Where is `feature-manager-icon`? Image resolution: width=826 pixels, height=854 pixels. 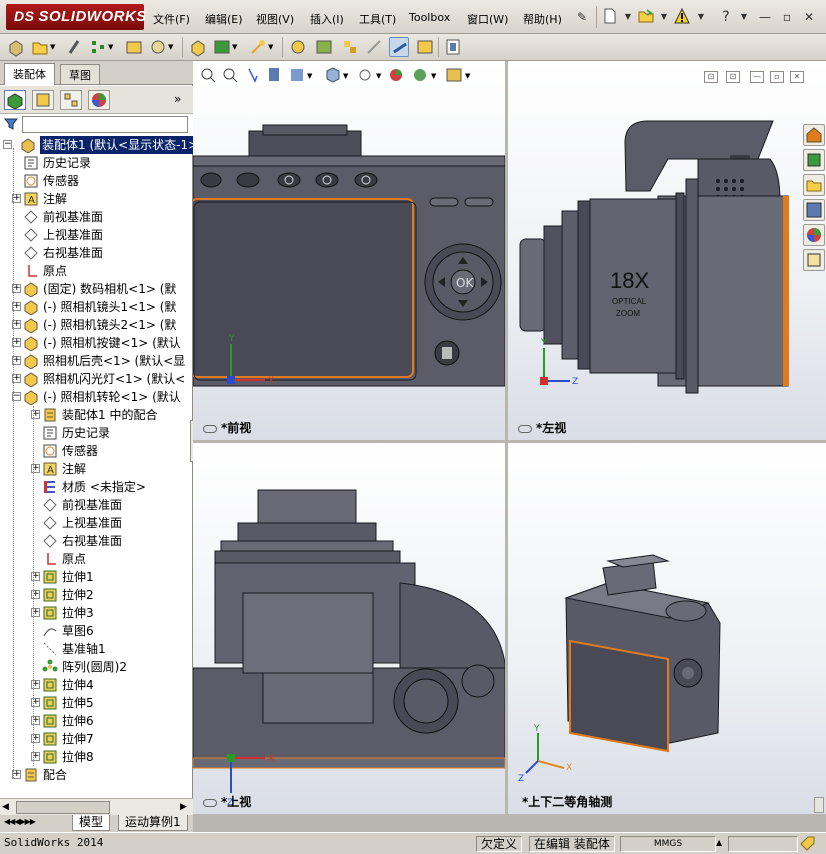
feature-manager-icon is located at coordinates (15, 100).